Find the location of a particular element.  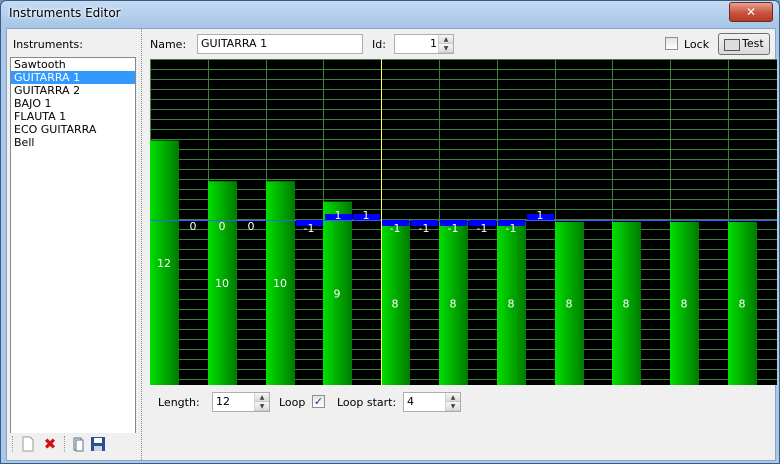

length-value: 12 is located at coordinates (223, 401).